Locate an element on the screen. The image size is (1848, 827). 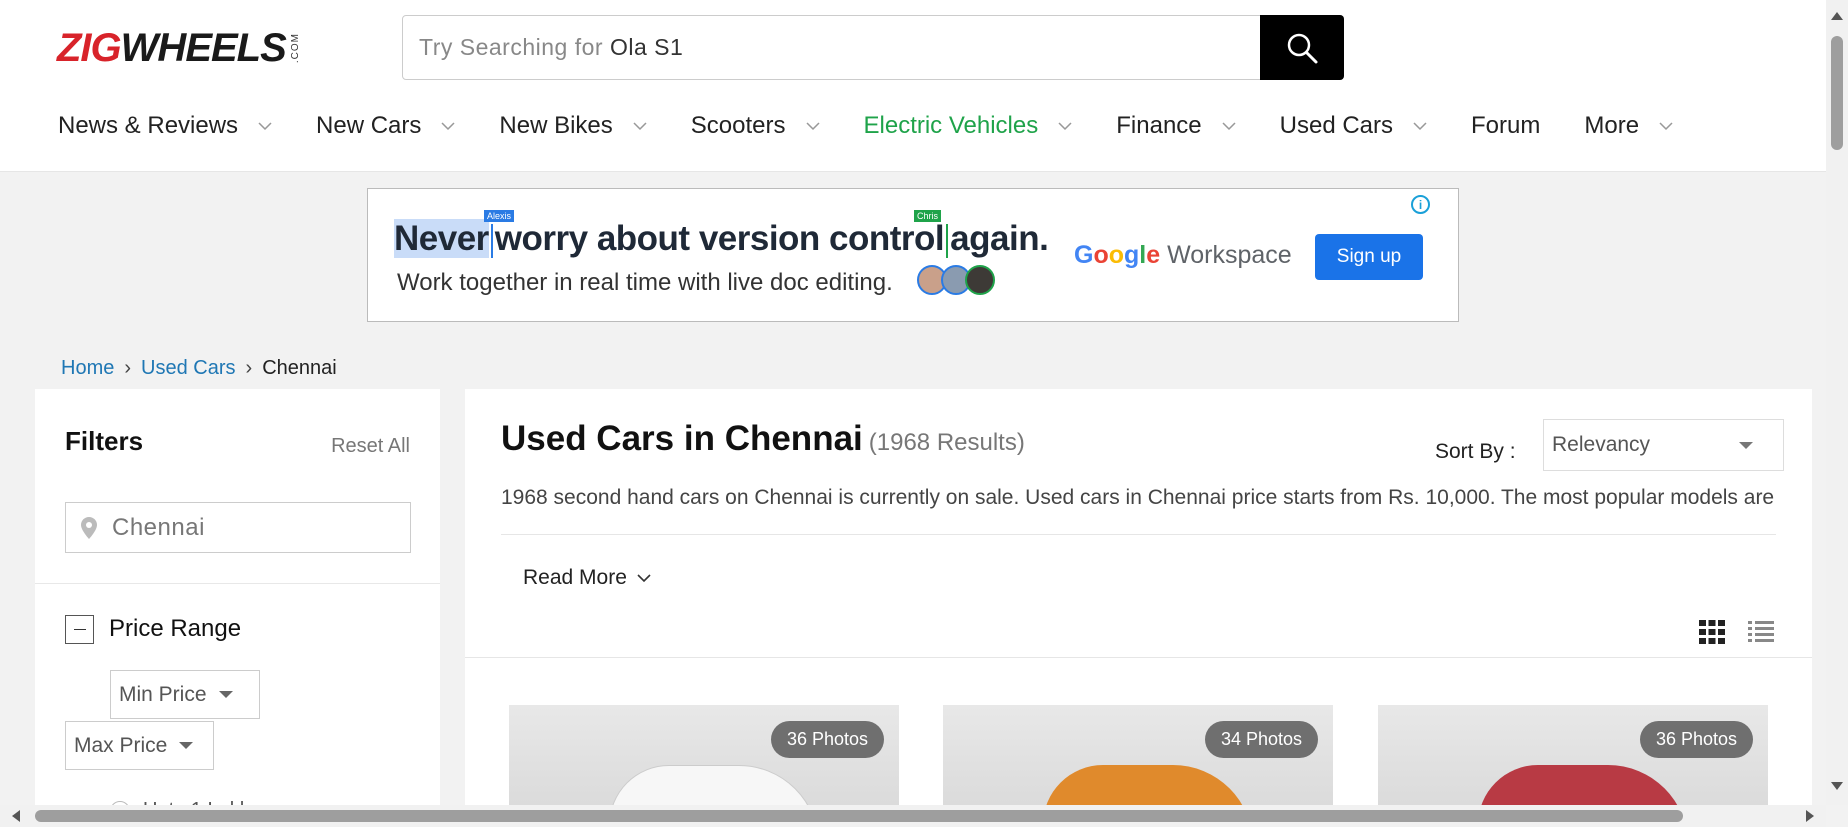
sort-label: Sort By : is located at coordinates (1475, 451).